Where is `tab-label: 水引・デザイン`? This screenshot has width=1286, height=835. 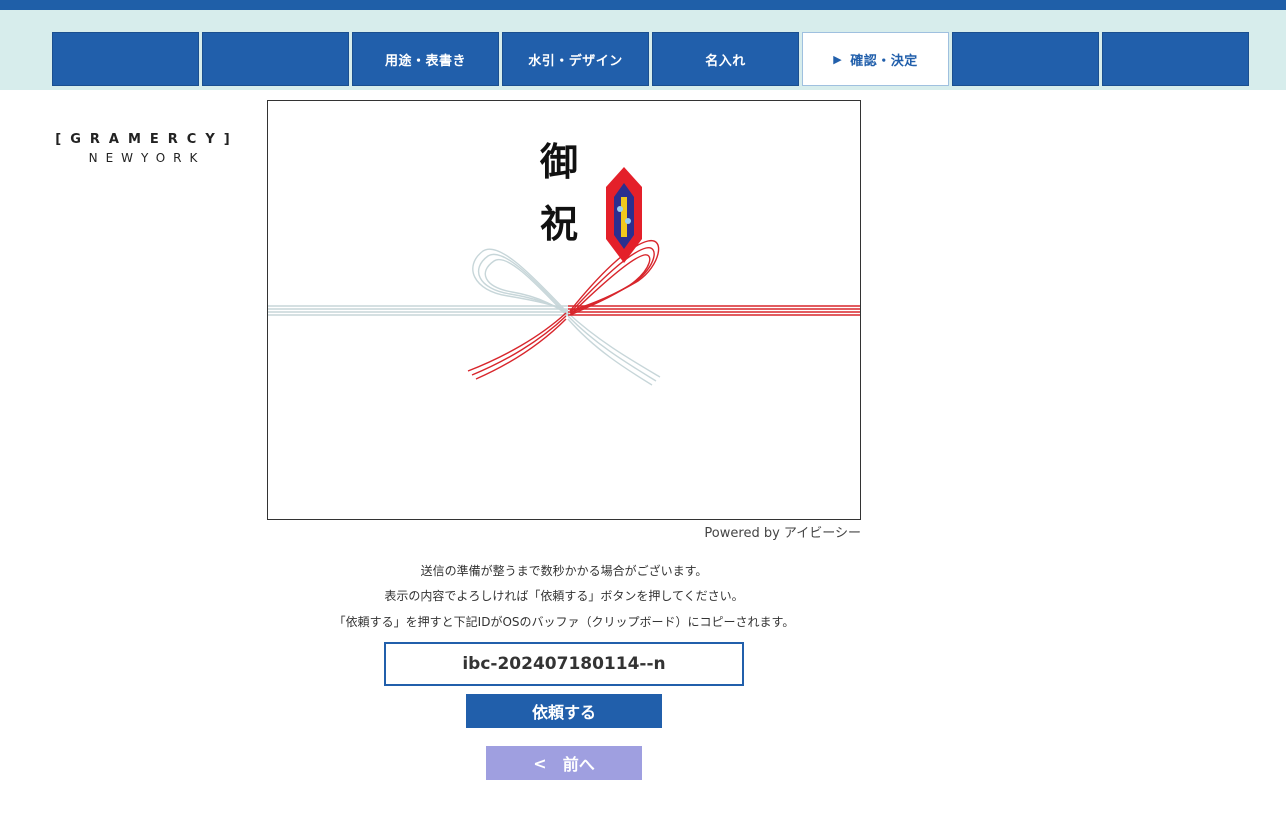 tab-label: 水引・デザイン is located at coordinates (575, 61).